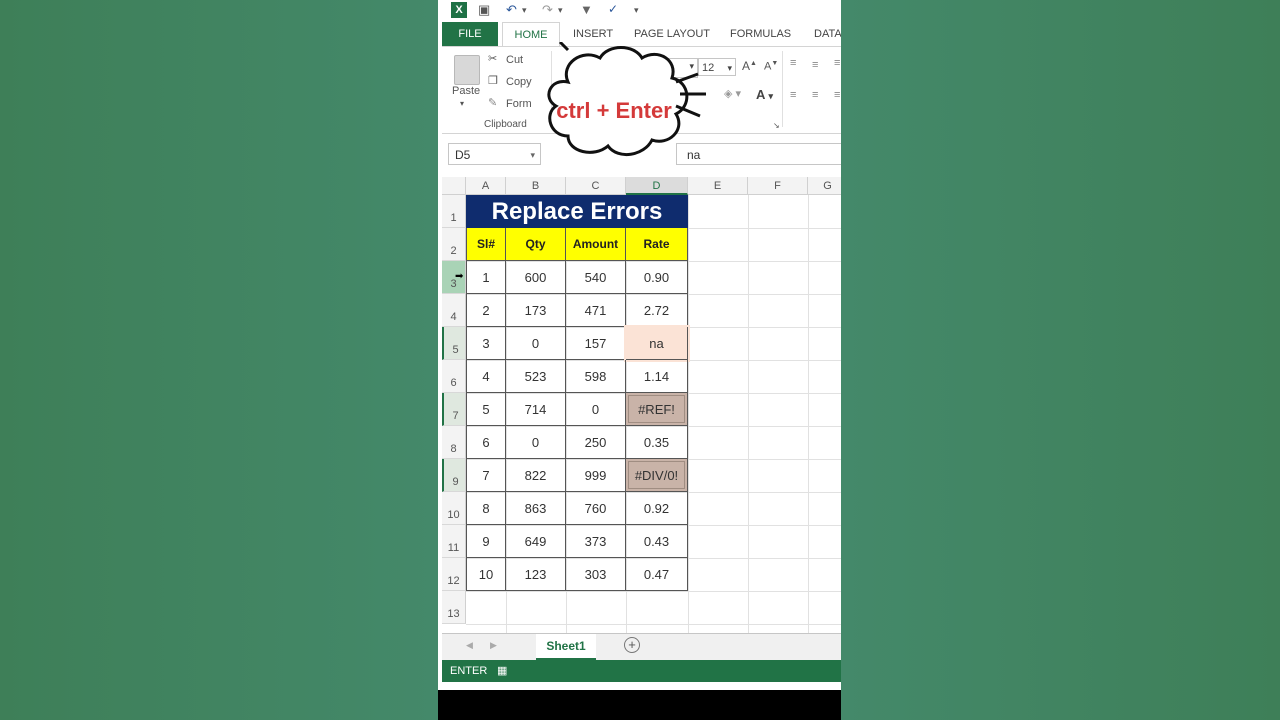  I want to click on paste-dropdown-icon: ▾, so click(462, 103).